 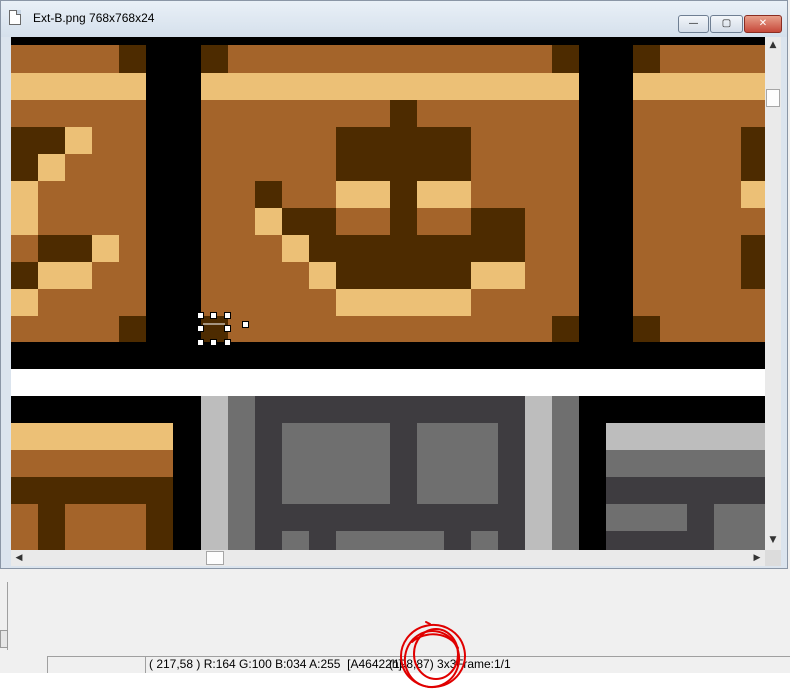 I want to click on vertical-scrollbar: ▲ ▼, so click(x=773, y=293).